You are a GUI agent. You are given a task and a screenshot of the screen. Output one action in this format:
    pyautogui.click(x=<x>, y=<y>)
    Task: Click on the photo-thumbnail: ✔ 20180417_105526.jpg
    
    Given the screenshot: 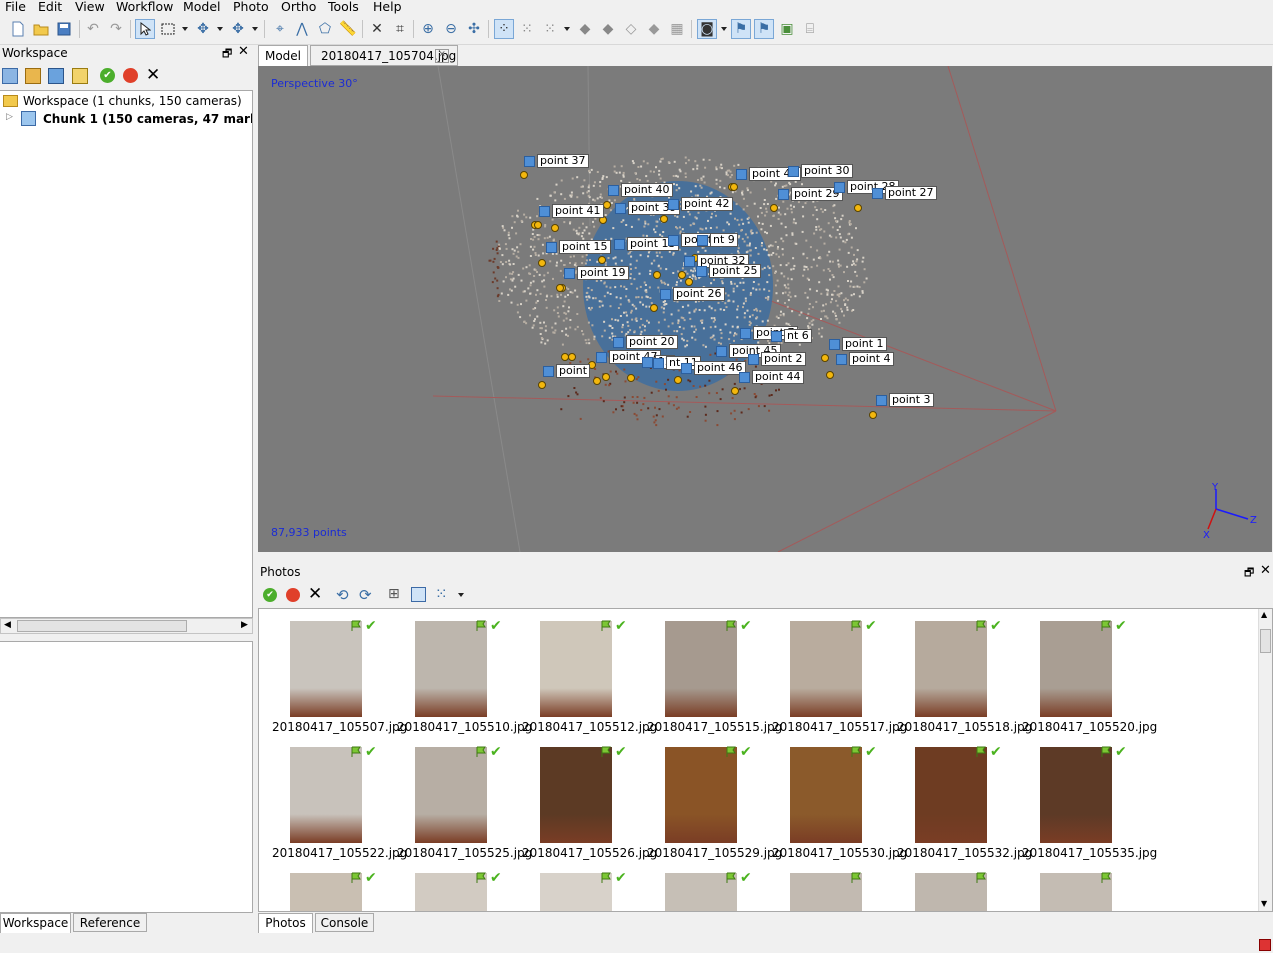 What is the action you would take?
    pyautogui.click(x=589, y=805)
    